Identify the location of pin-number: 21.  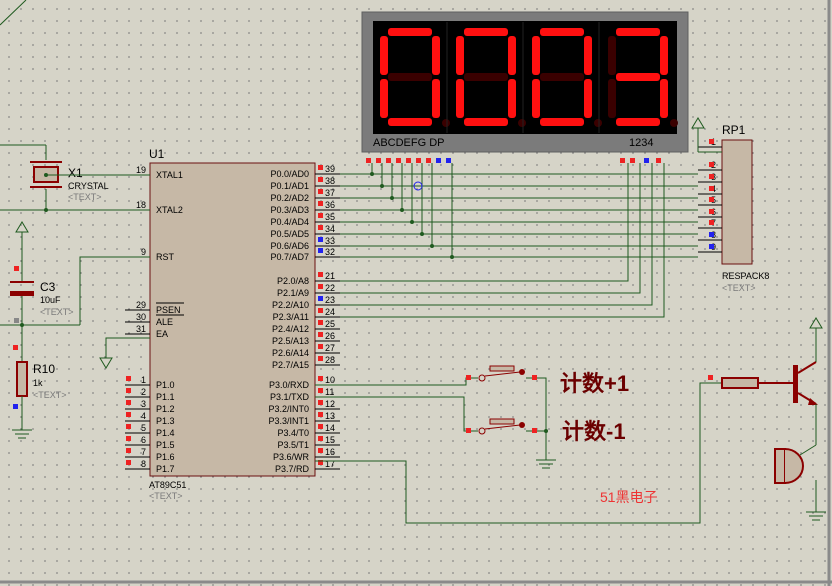
(330, 276).